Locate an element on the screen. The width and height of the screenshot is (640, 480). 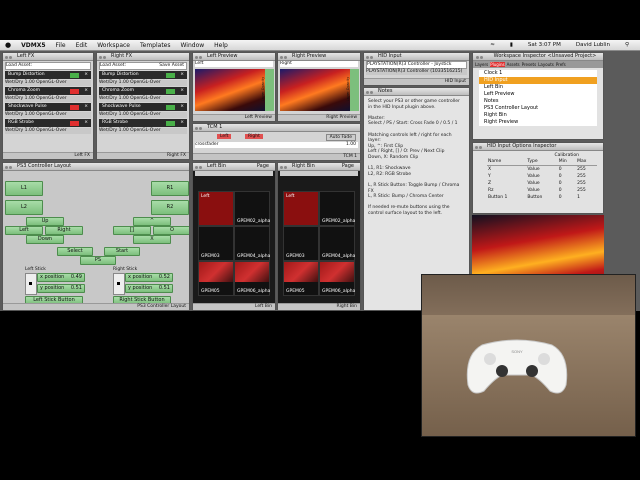
menu-window: Window is located at coordinates (193, 45).